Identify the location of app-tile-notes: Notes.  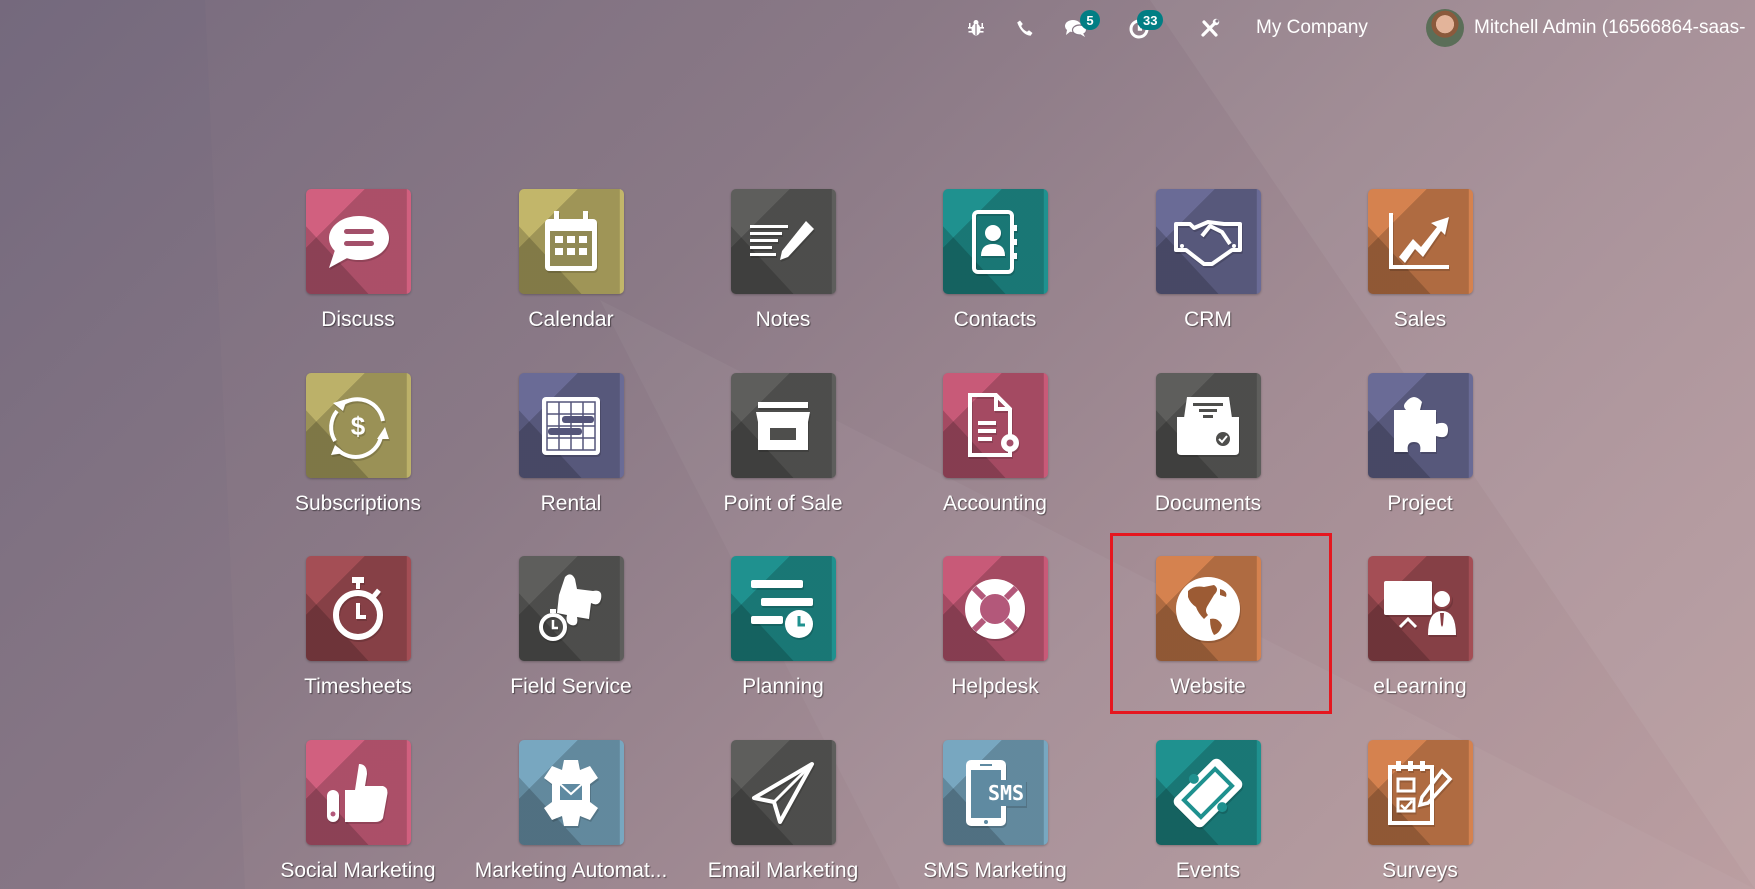
(783, 260).